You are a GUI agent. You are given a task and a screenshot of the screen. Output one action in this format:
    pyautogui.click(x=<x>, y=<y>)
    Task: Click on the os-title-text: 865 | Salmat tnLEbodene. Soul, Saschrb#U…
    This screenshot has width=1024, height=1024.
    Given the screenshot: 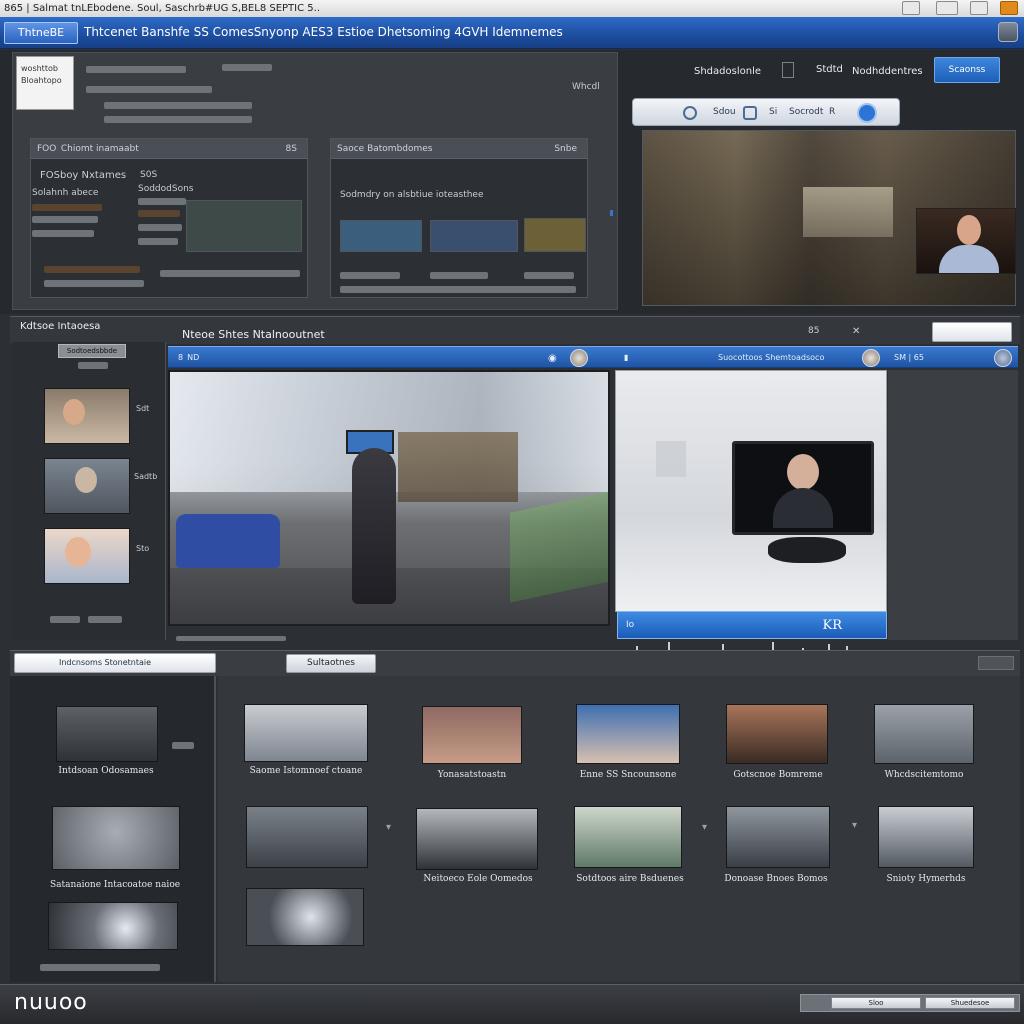 What is the action you would take?
    pyautogui.click(x=162, y=8)
    